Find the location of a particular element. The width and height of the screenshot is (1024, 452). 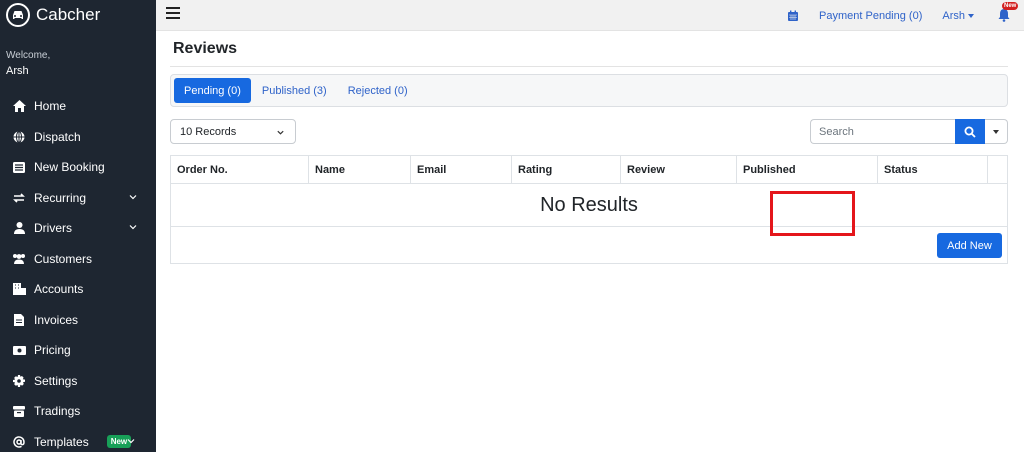

calendar-icon is located at coordinates (793, 16).